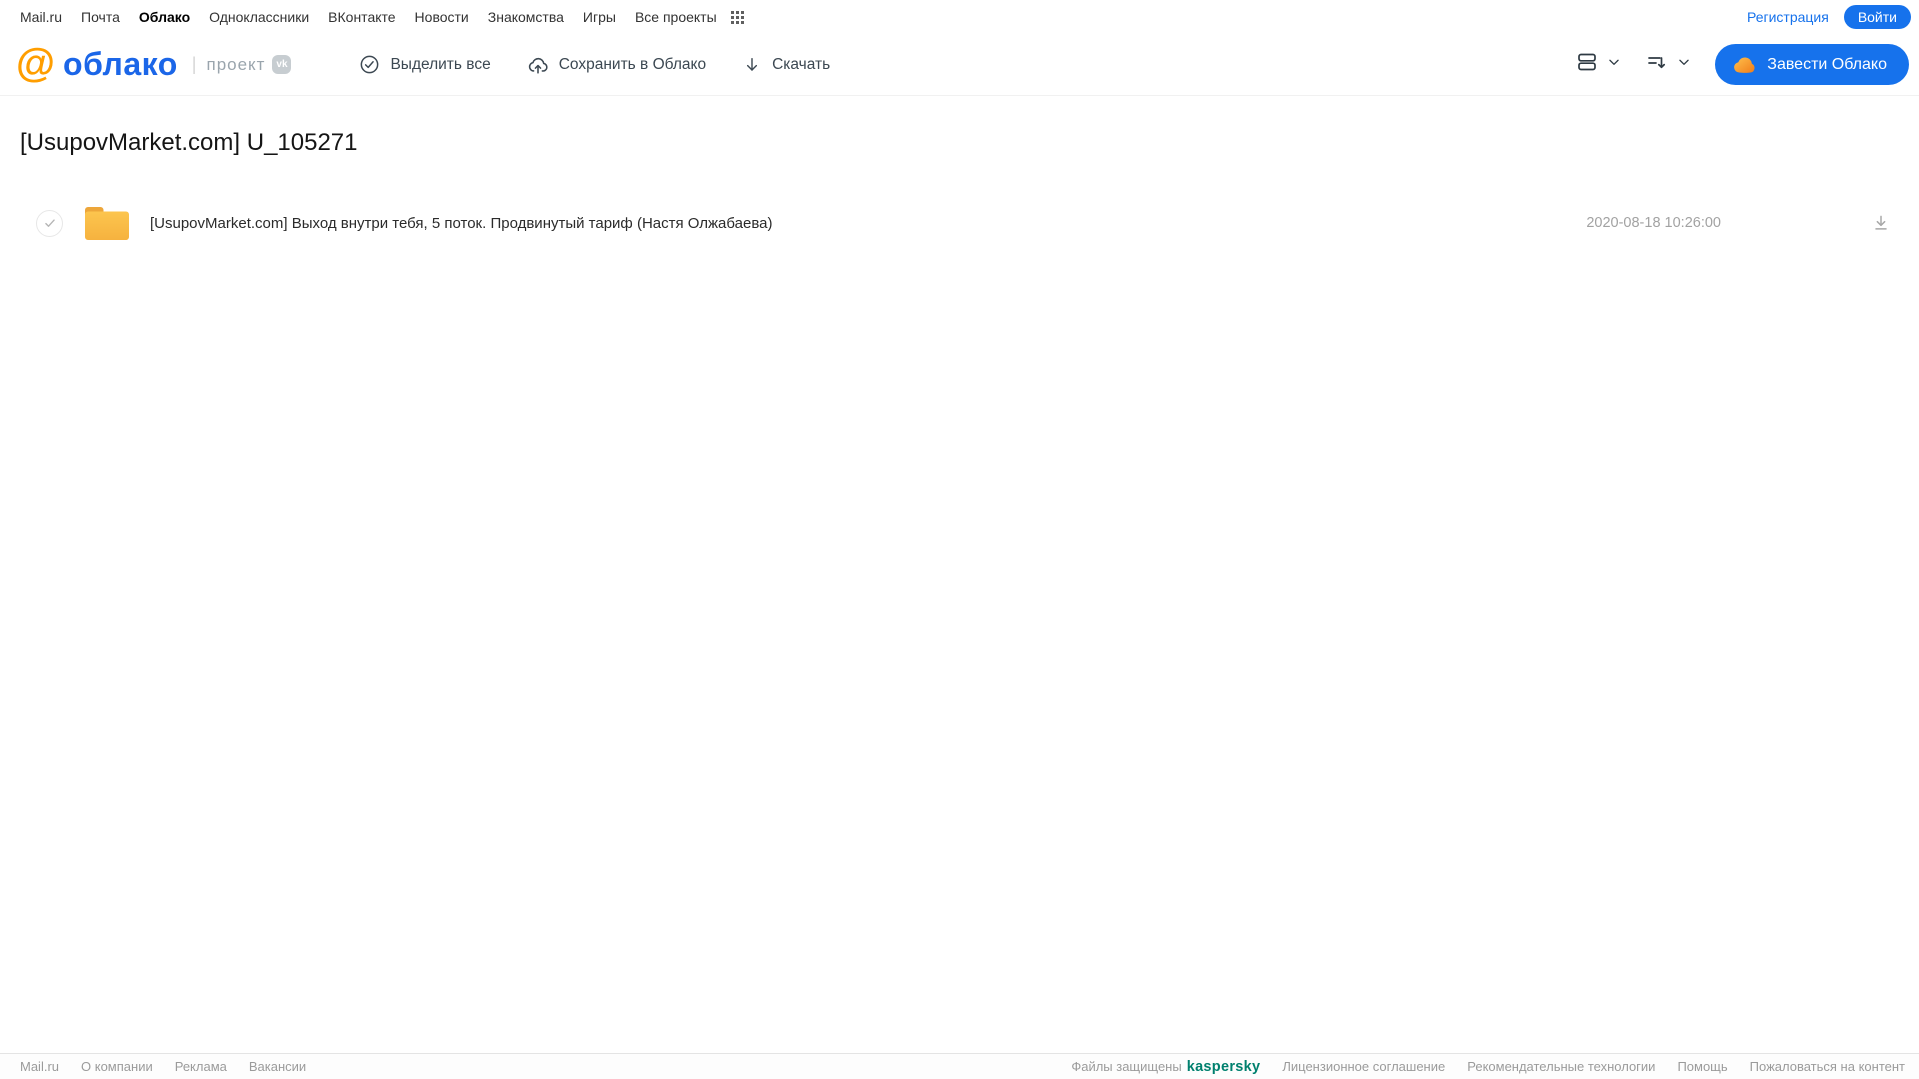 This screenshot has width=1919, height=1079. What do you see at coordinates (1363, 1066) in the screenshot?
I see `footer-link-license: Лицензионное соглашение` at bounding box center [1363, 1066].